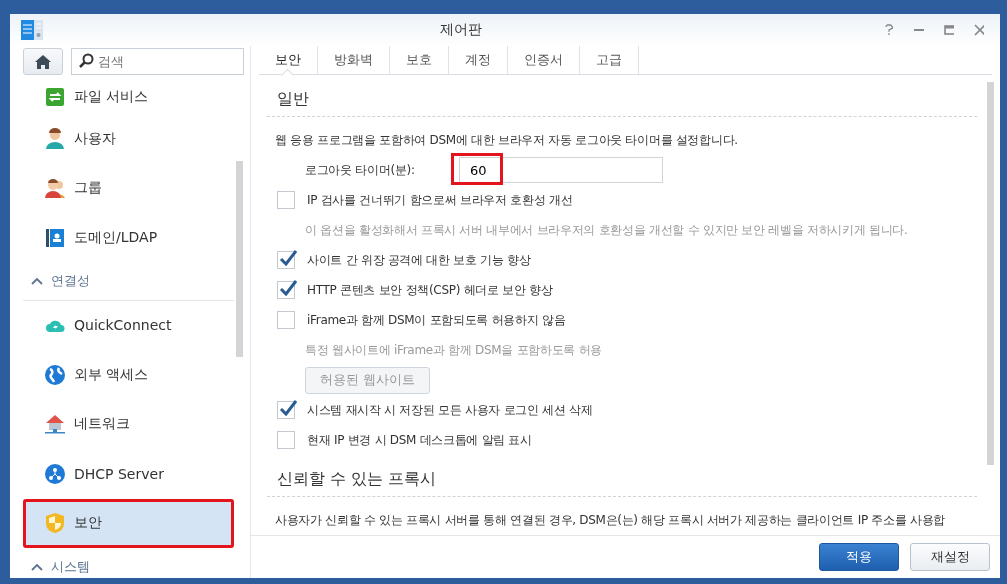 The width and height of the screenshot is (1007, 584). What do you see at coordinates (979, 30) in the screenshot?
I see `close-icon` at bounding box center [979, 30].